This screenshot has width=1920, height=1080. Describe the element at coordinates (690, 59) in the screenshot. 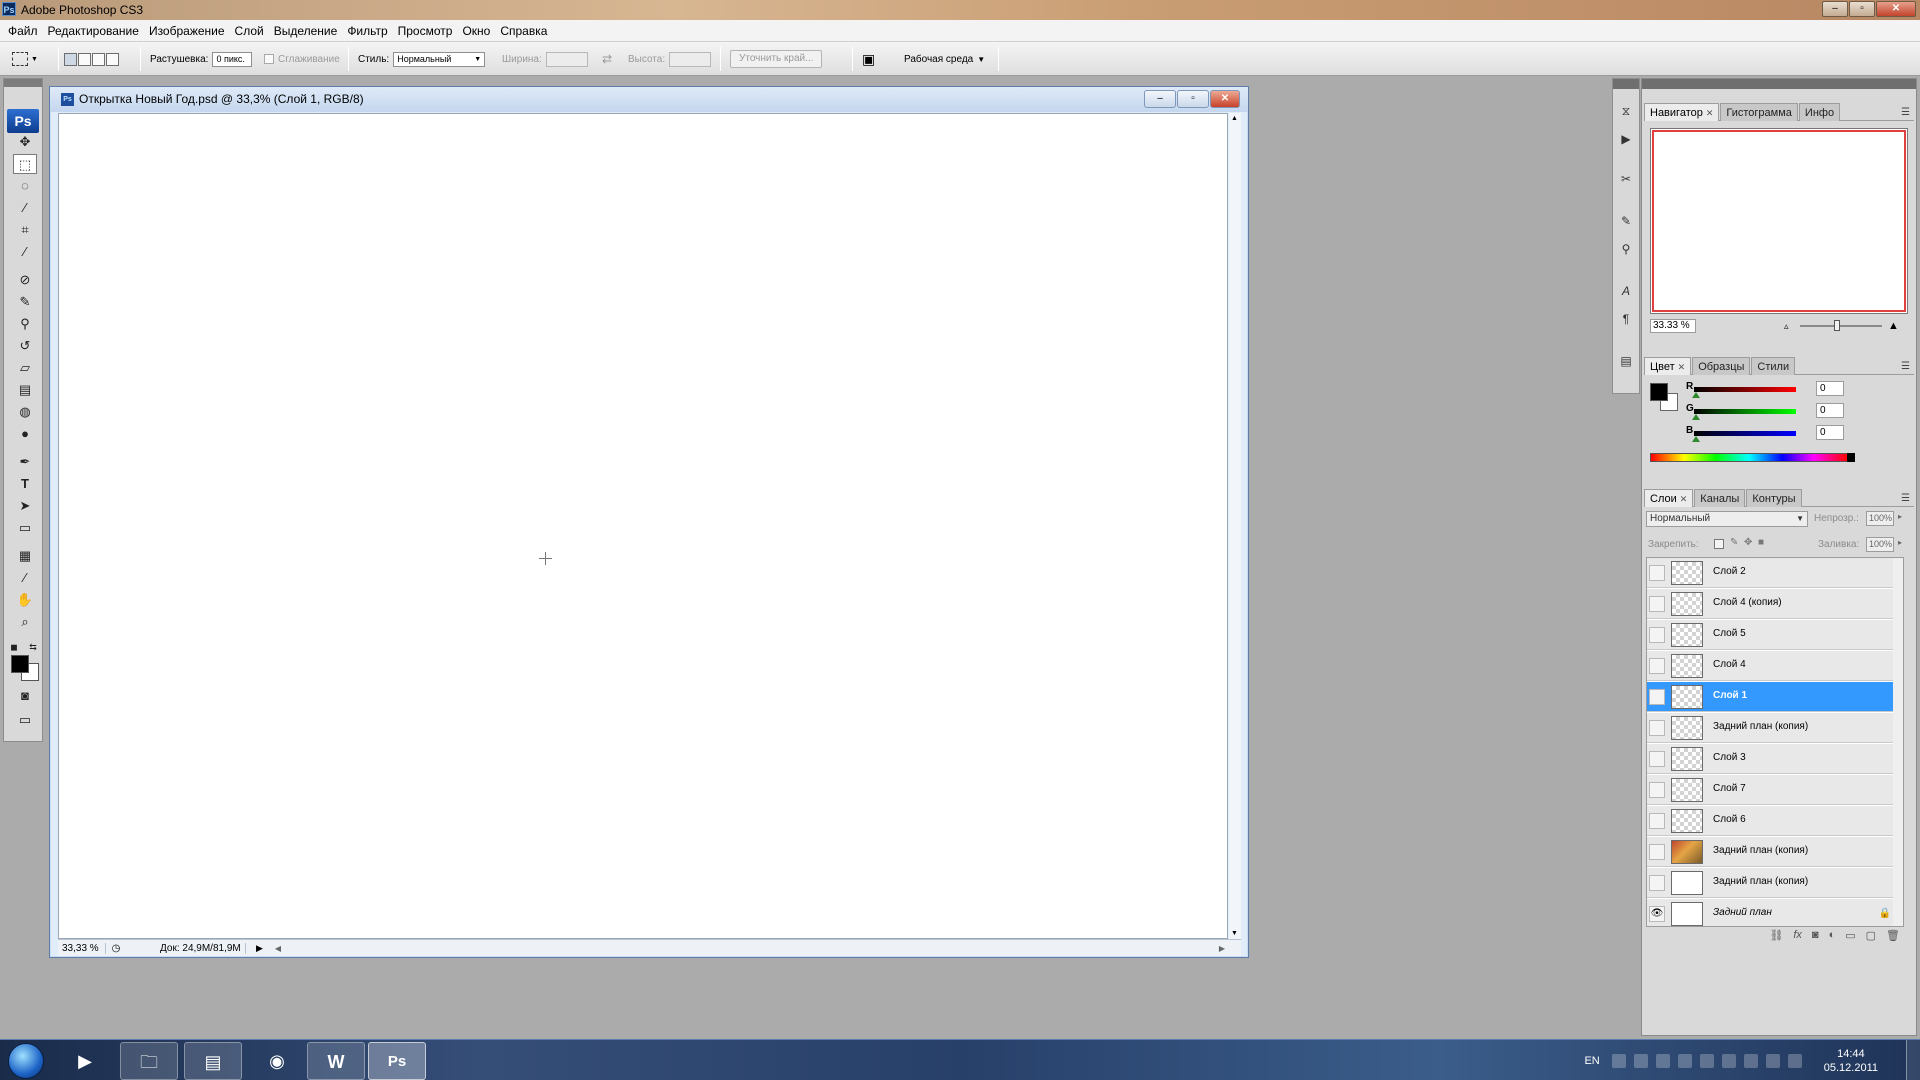

I see `height-input` at that location.